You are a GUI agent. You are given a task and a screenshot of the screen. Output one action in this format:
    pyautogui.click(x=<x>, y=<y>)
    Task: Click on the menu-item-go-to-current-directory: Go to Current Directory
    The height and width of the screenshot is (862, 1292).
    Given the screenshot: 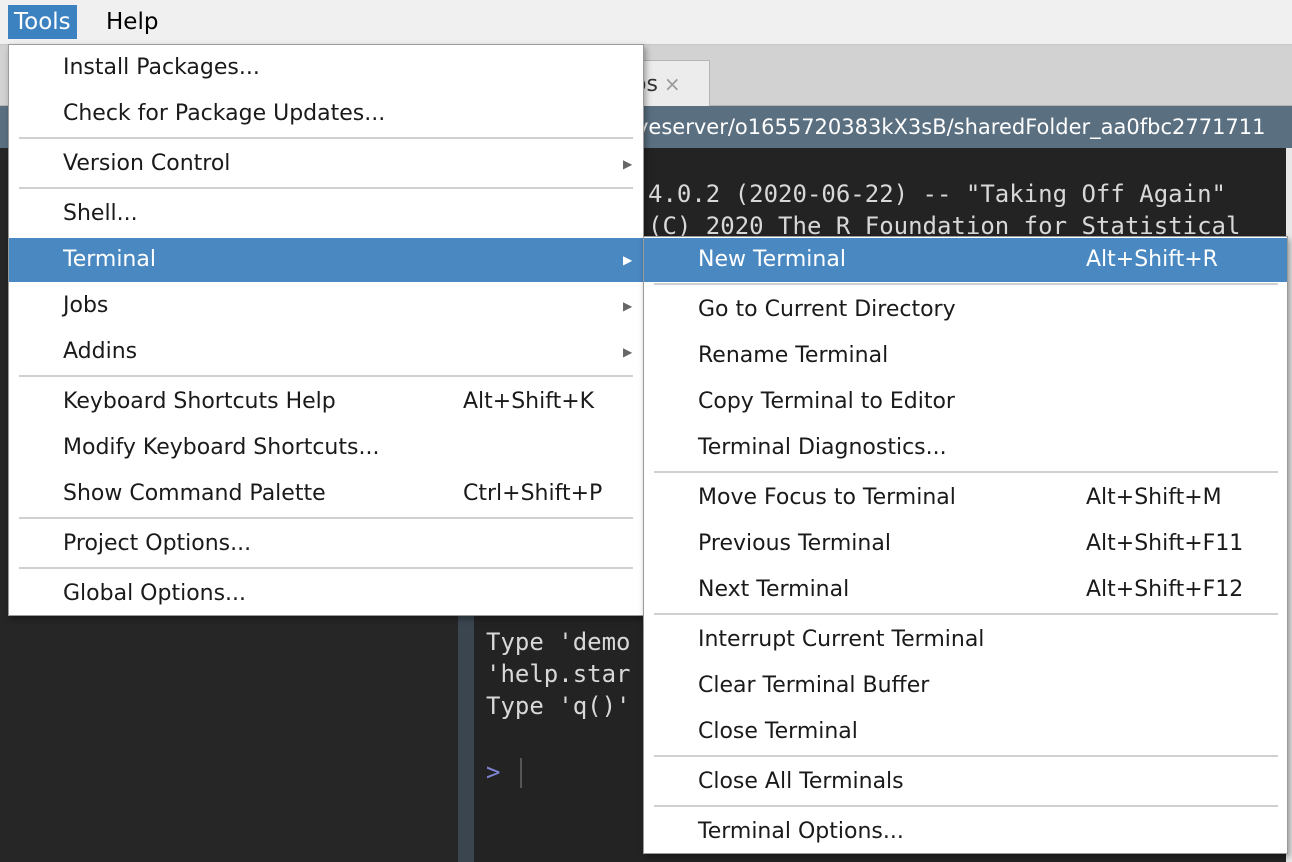 What is the action you would take?
    pyautogui.click(x=965, y=310)
    